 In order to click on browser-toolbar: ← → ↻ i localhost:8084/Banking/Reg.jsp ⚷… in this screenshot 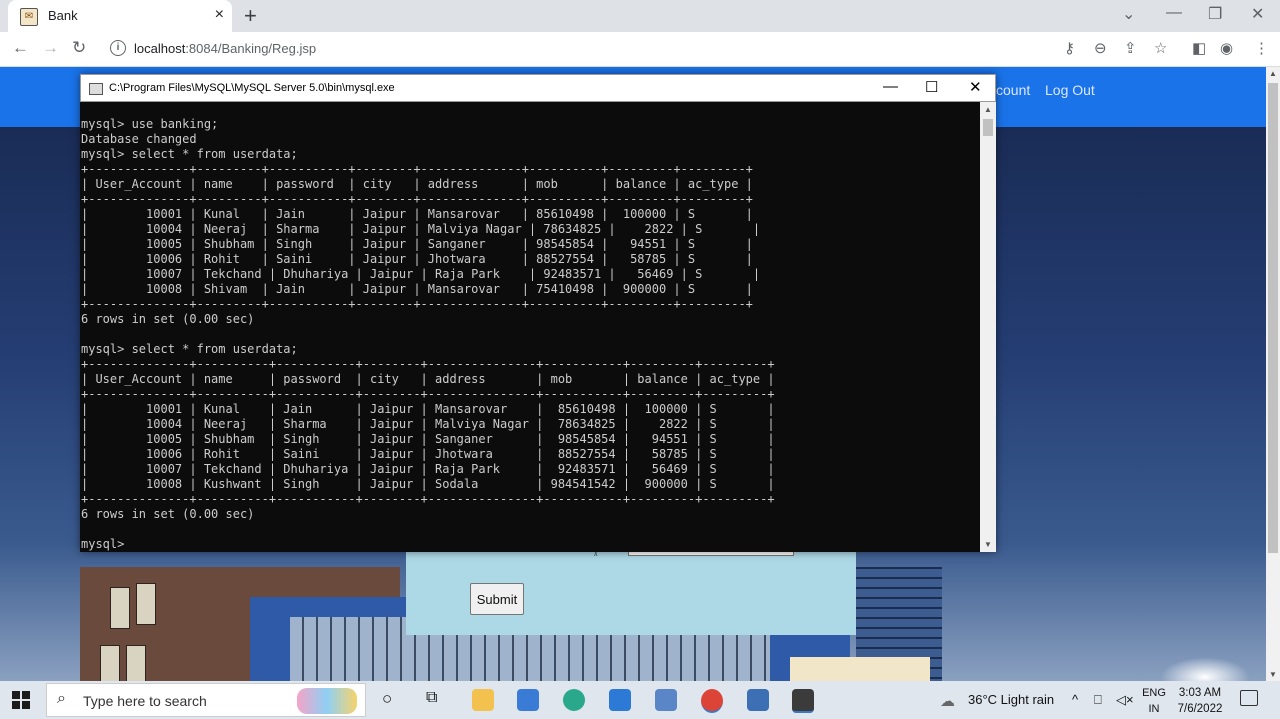, I will do `click(640, 49)`.